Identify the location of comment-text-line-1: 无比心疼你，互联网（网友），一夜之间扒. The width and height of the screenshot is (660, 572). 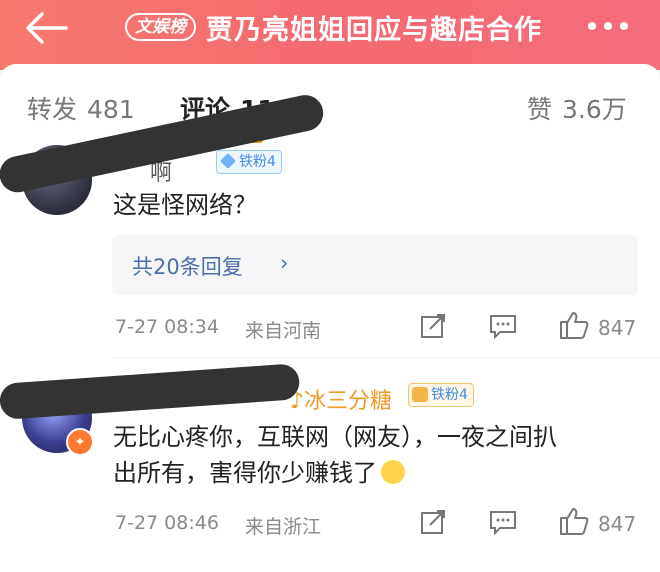
(335, 437).